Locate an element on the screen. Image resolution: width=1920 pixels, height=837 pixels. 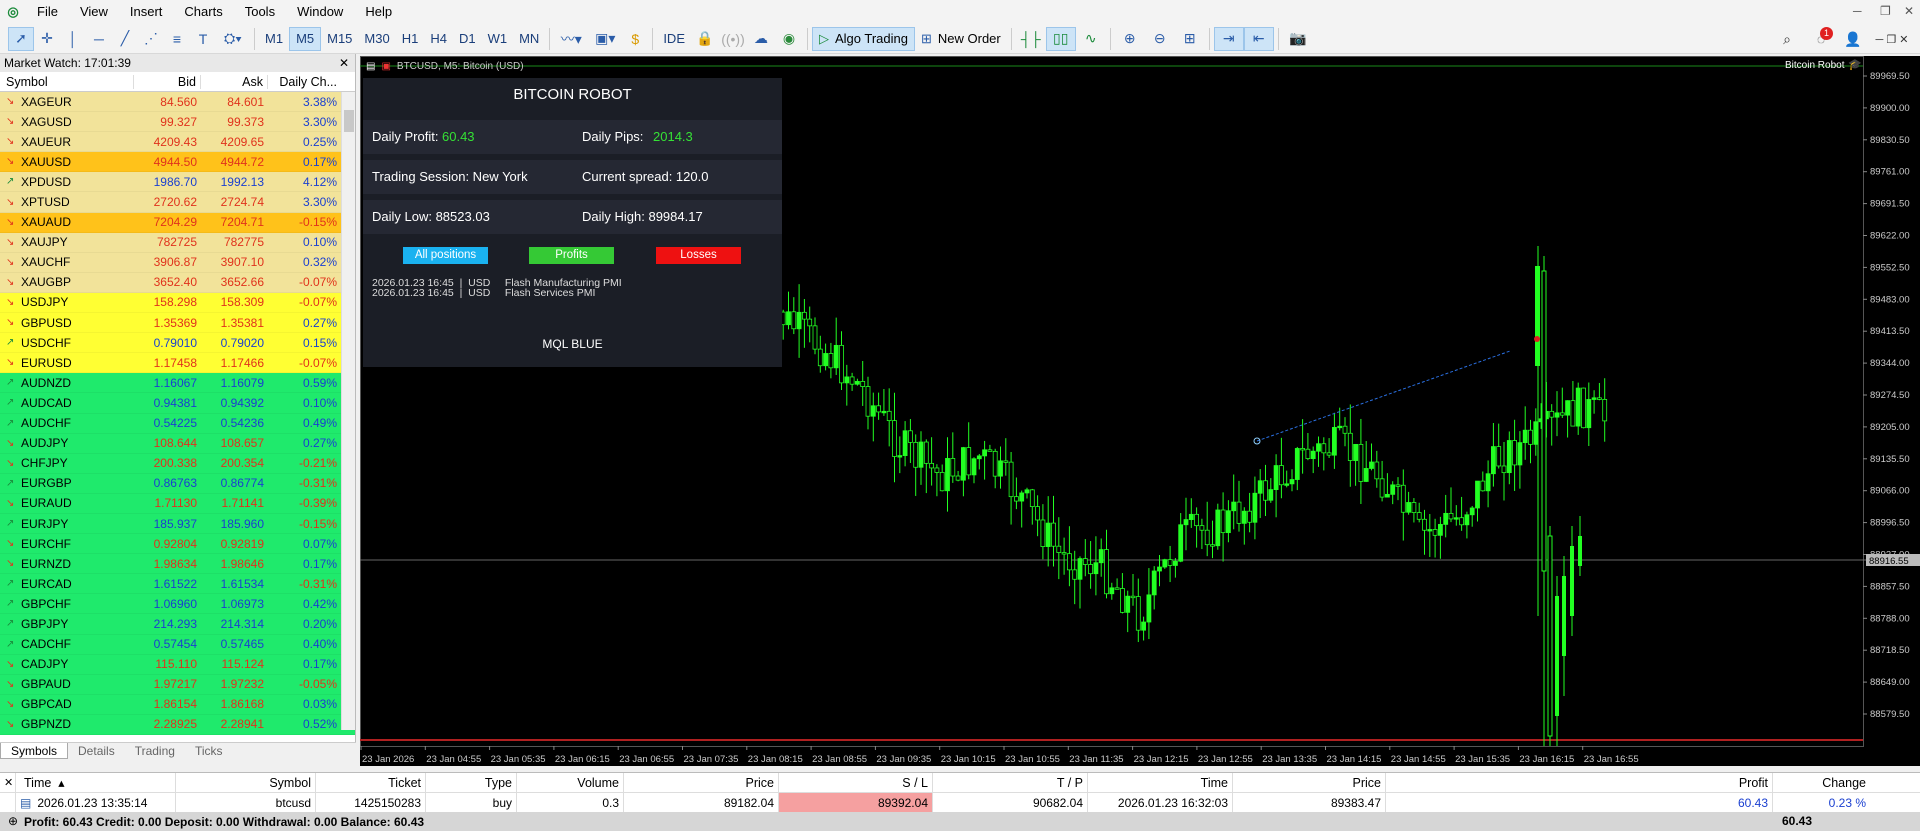
timeframe-h1: H1 is located at coordinates (410, 39).